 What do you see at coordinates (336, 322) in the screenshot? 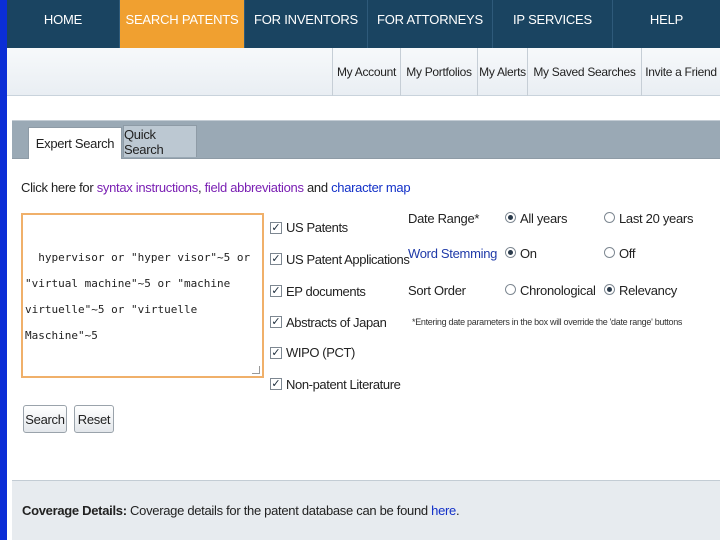
I see `label-abstracts-of-japan: Abstracts of Japan` at bounding box center [336, 322].